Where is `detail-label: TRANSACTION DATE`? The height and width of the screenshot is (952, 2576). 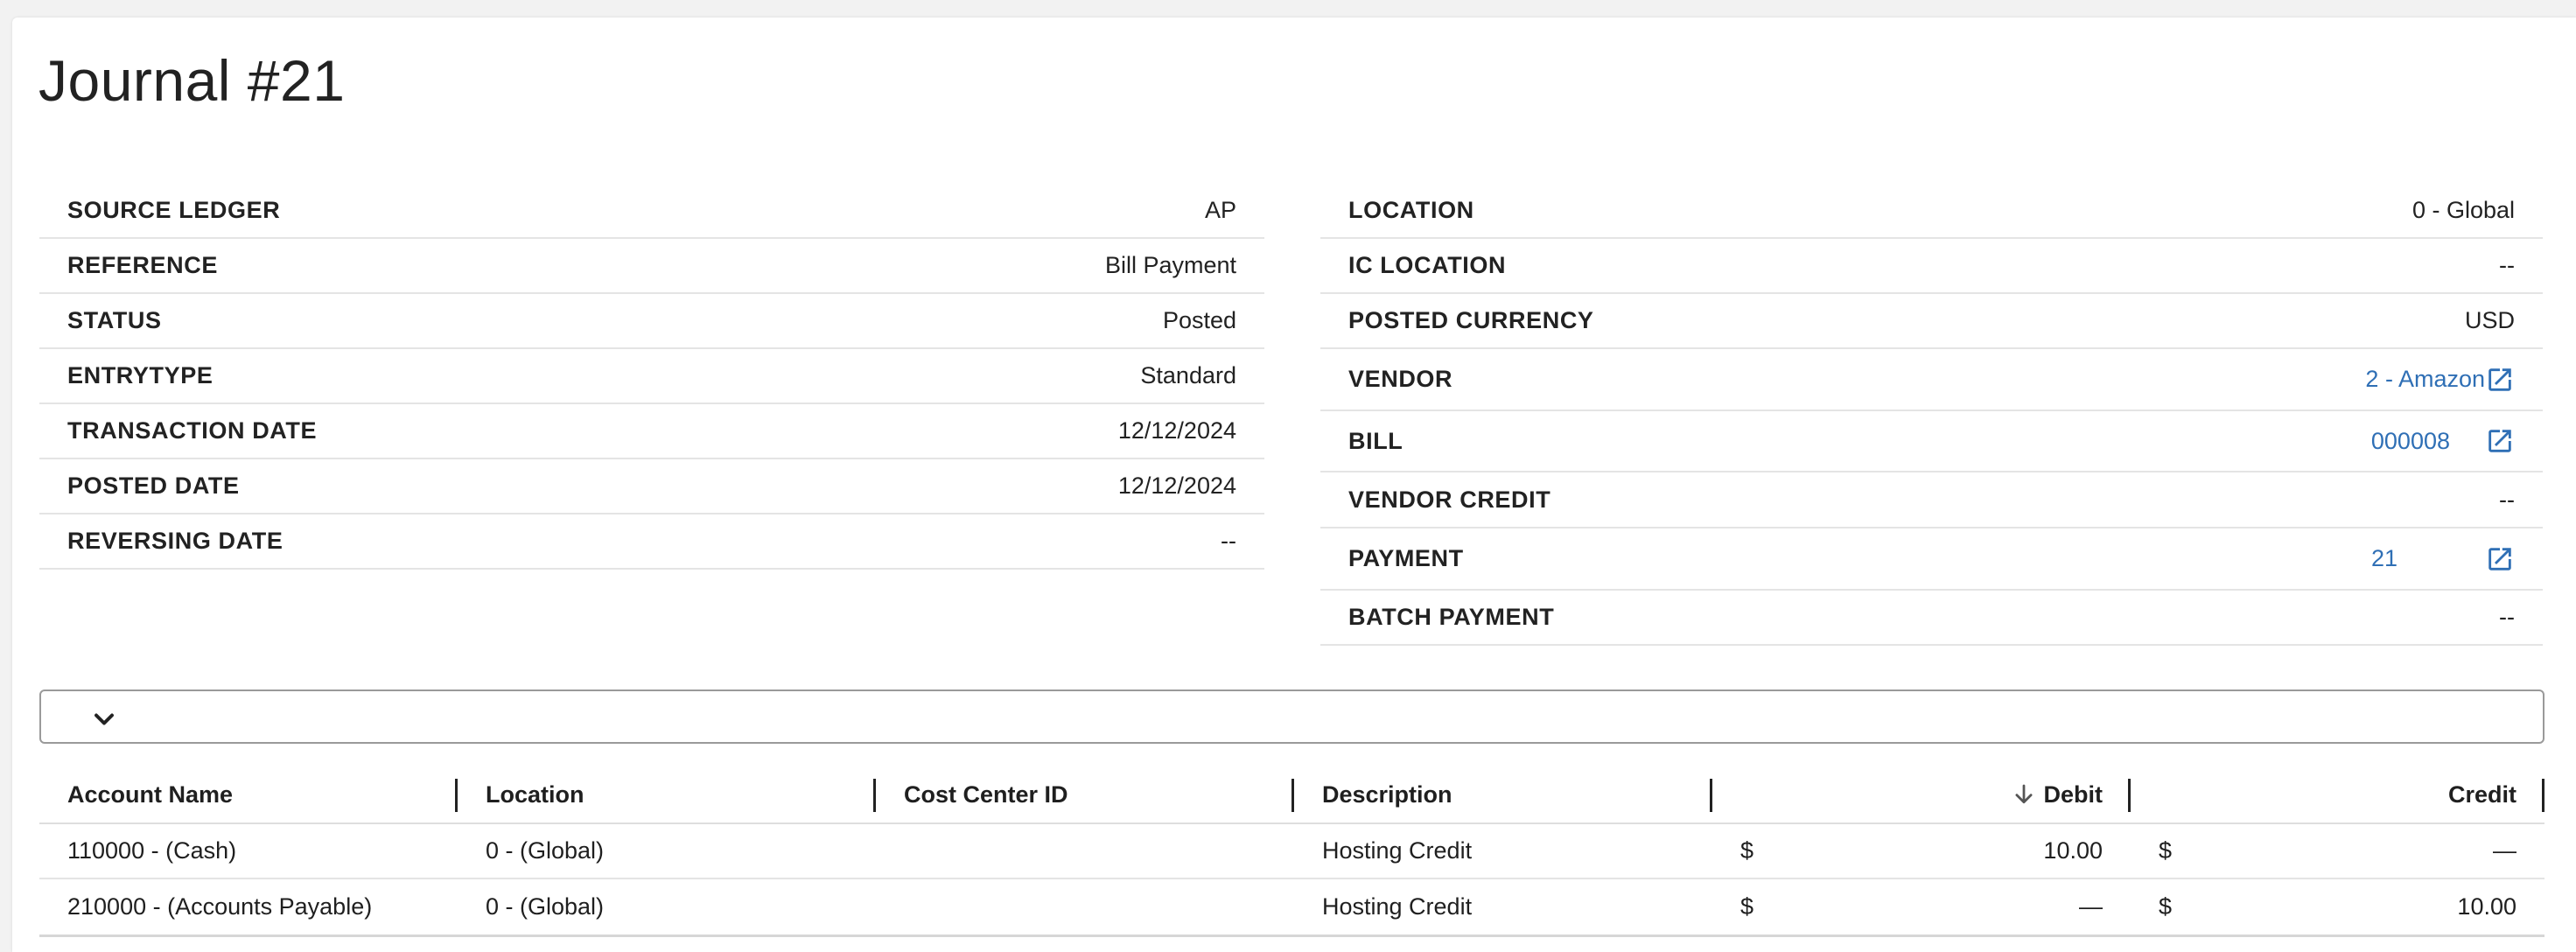
detail-label: TRANSACTION DATE is located at coordinates (192, 430).